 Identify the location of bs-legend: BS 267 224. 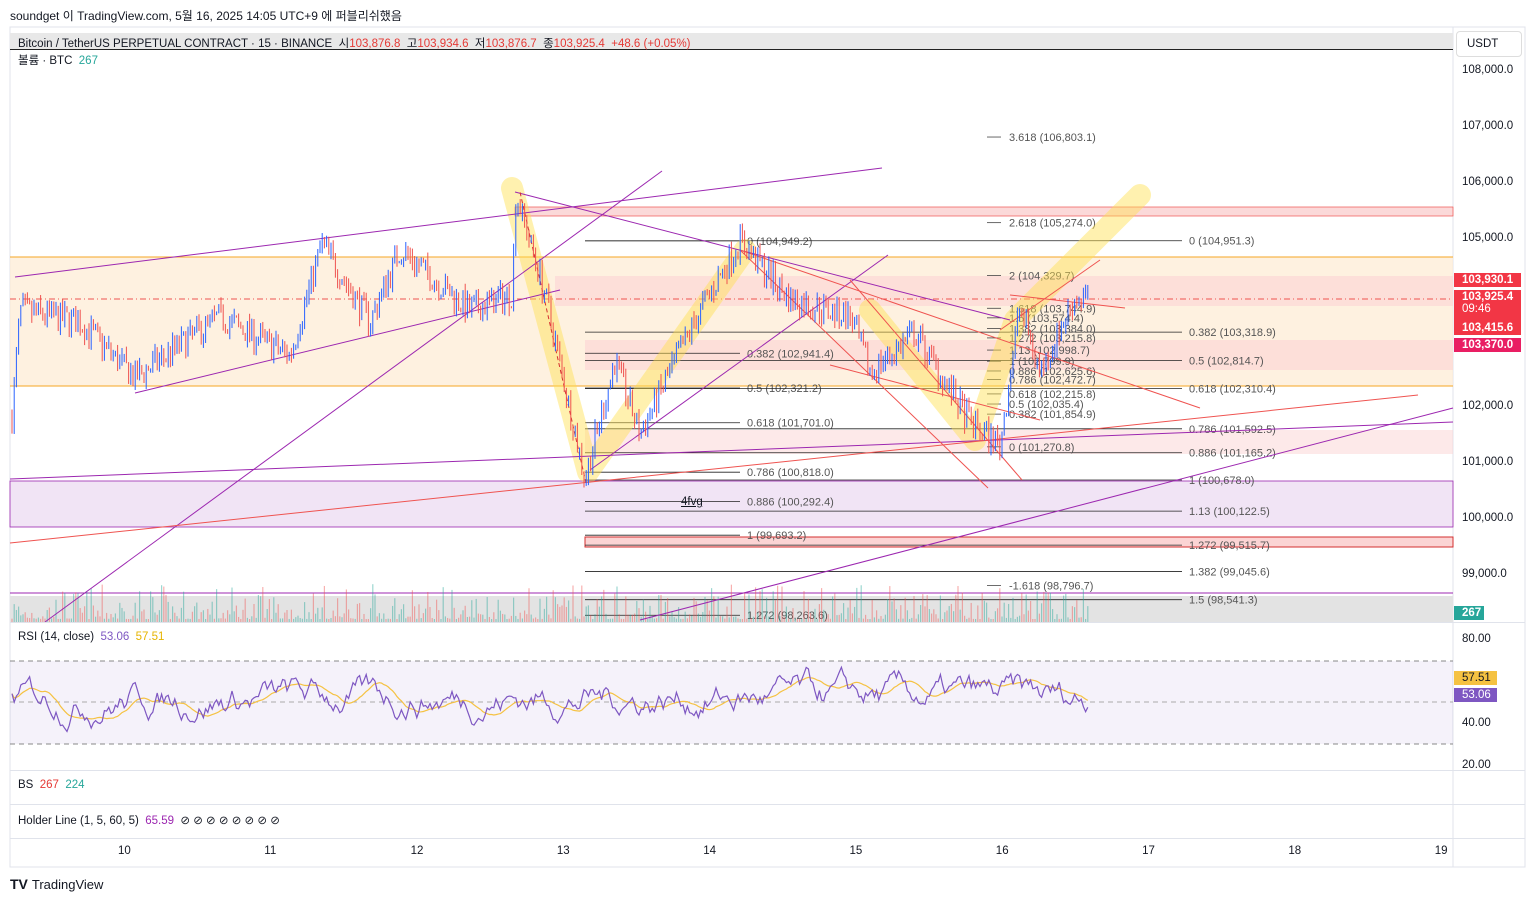
(51, 785).